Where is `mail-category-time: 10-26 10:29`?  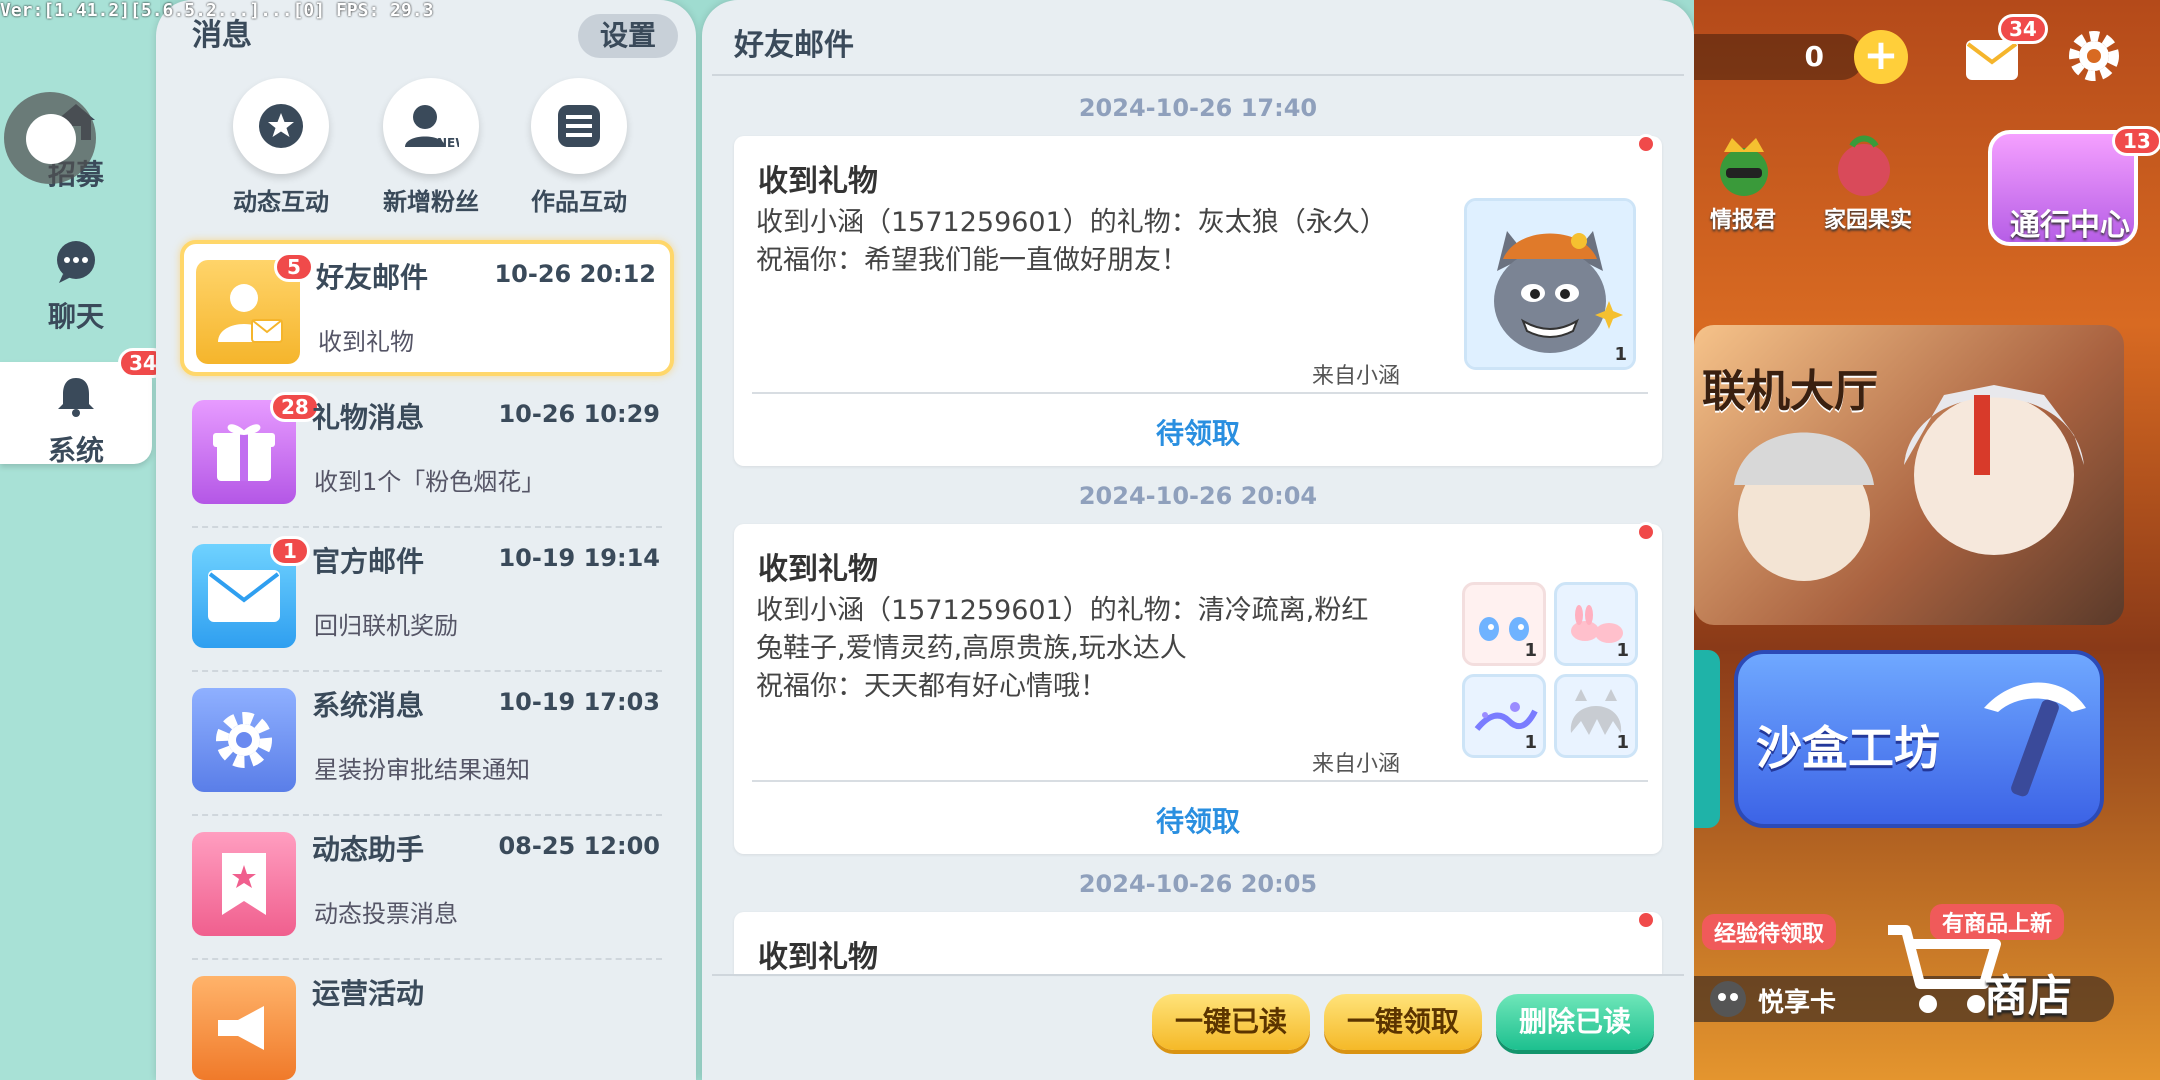
mail-category-time: 10-26 10:29 is located at coordinates (579, 414).